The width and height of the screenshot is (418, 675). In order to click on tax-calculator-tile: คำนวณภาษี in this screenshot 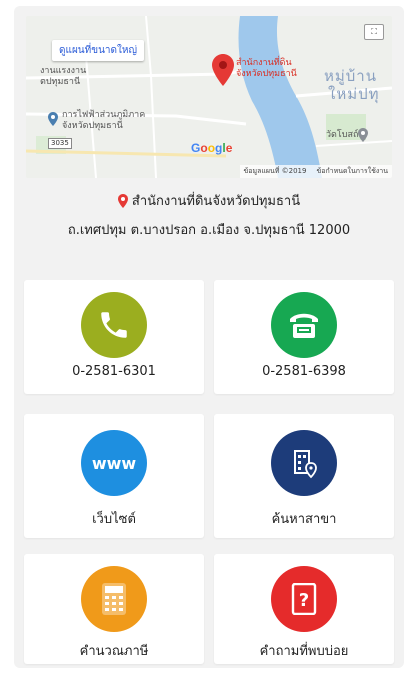, I will do `click(114, 609)`.